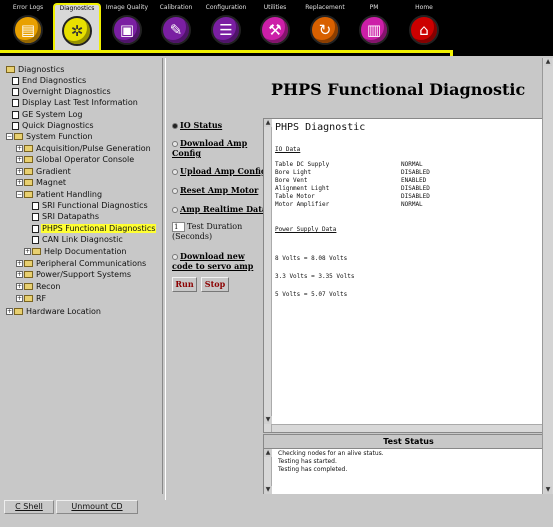 This screenshot has width=553, height=527. I want to click on image-quality-icon: ▣, so click(127, 30).